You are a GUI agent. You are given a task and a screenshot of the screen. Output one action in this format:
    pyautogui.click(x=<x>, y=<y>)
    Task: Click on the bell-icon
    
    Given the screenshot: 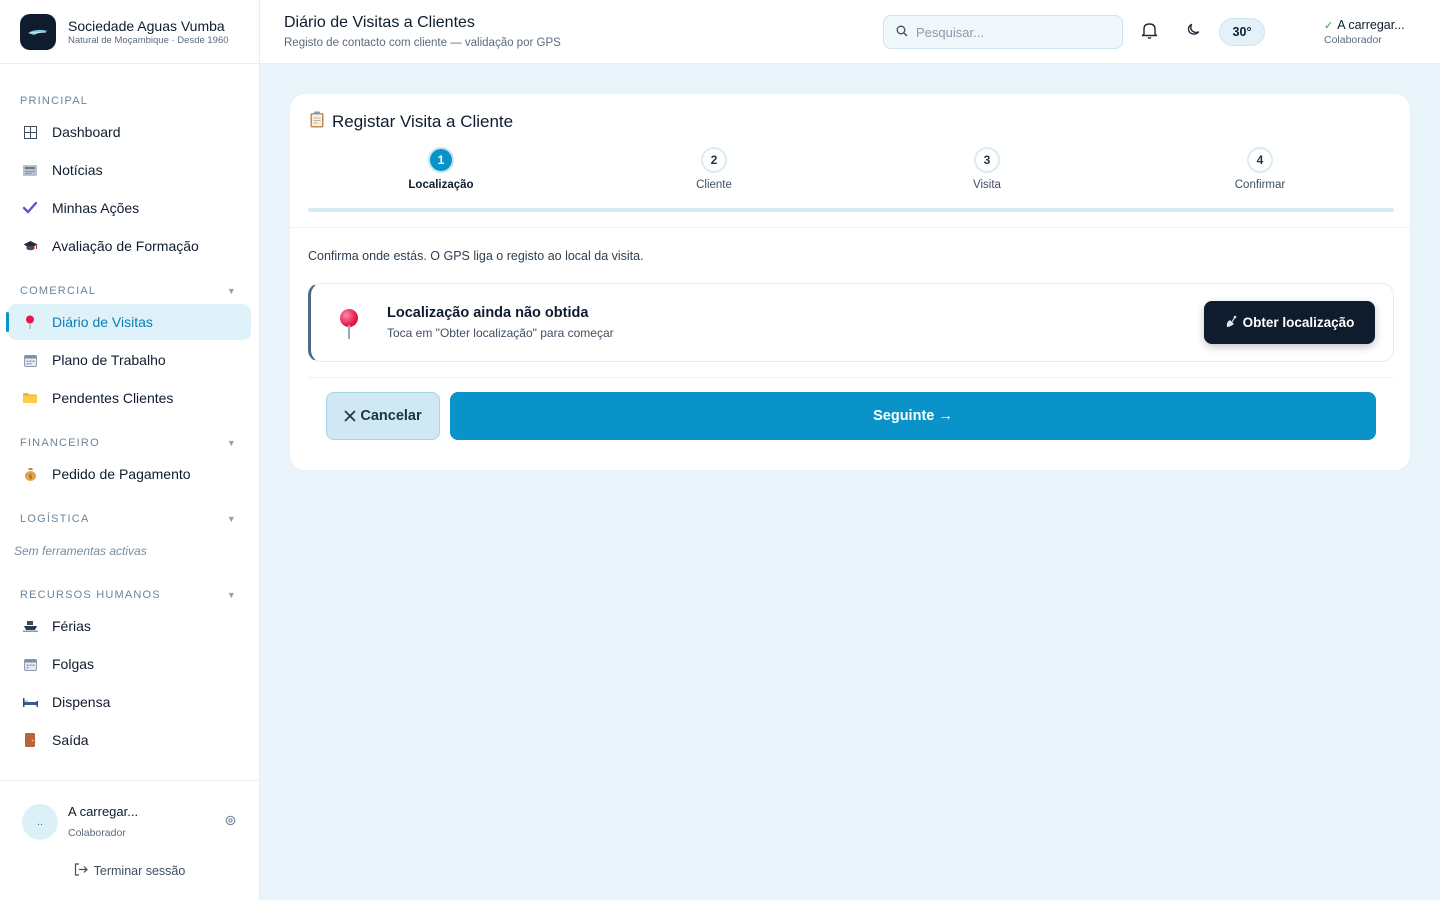 What is the action you would take?
    pyautogui.click(x=1149, y=32)
    